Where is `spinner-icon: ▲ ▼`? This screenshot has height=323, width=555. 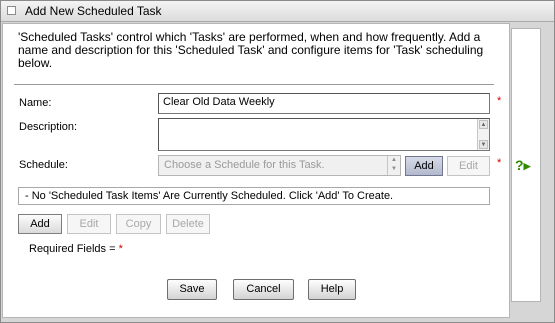
spinner-icon: ▲ ▼ is located at coordinates (393, 165).